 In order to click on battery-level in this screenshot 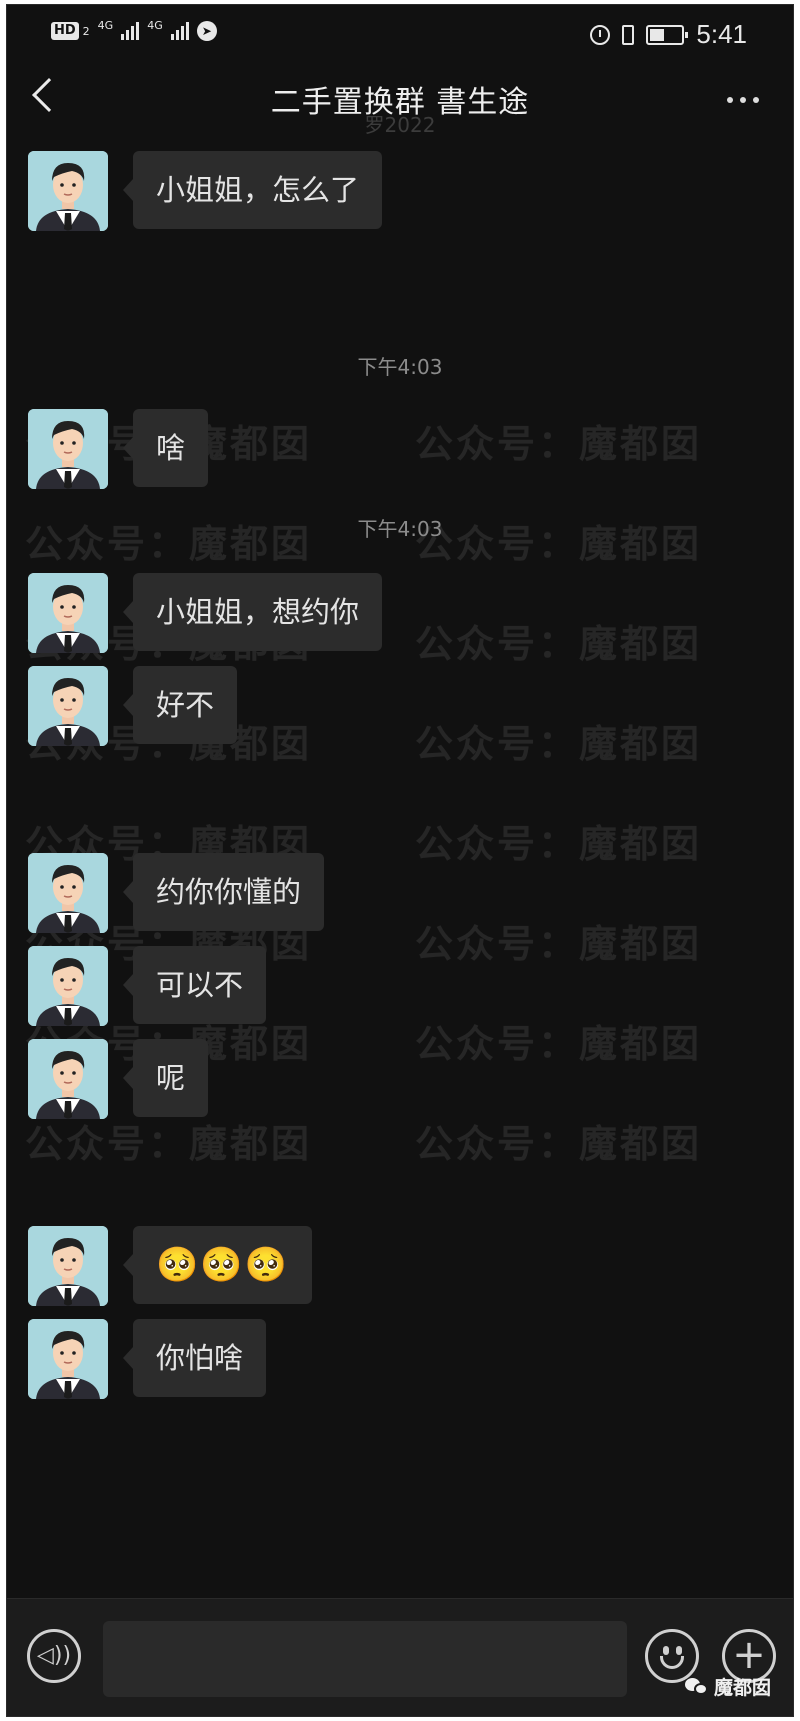, I will do `click(657, 34)`.